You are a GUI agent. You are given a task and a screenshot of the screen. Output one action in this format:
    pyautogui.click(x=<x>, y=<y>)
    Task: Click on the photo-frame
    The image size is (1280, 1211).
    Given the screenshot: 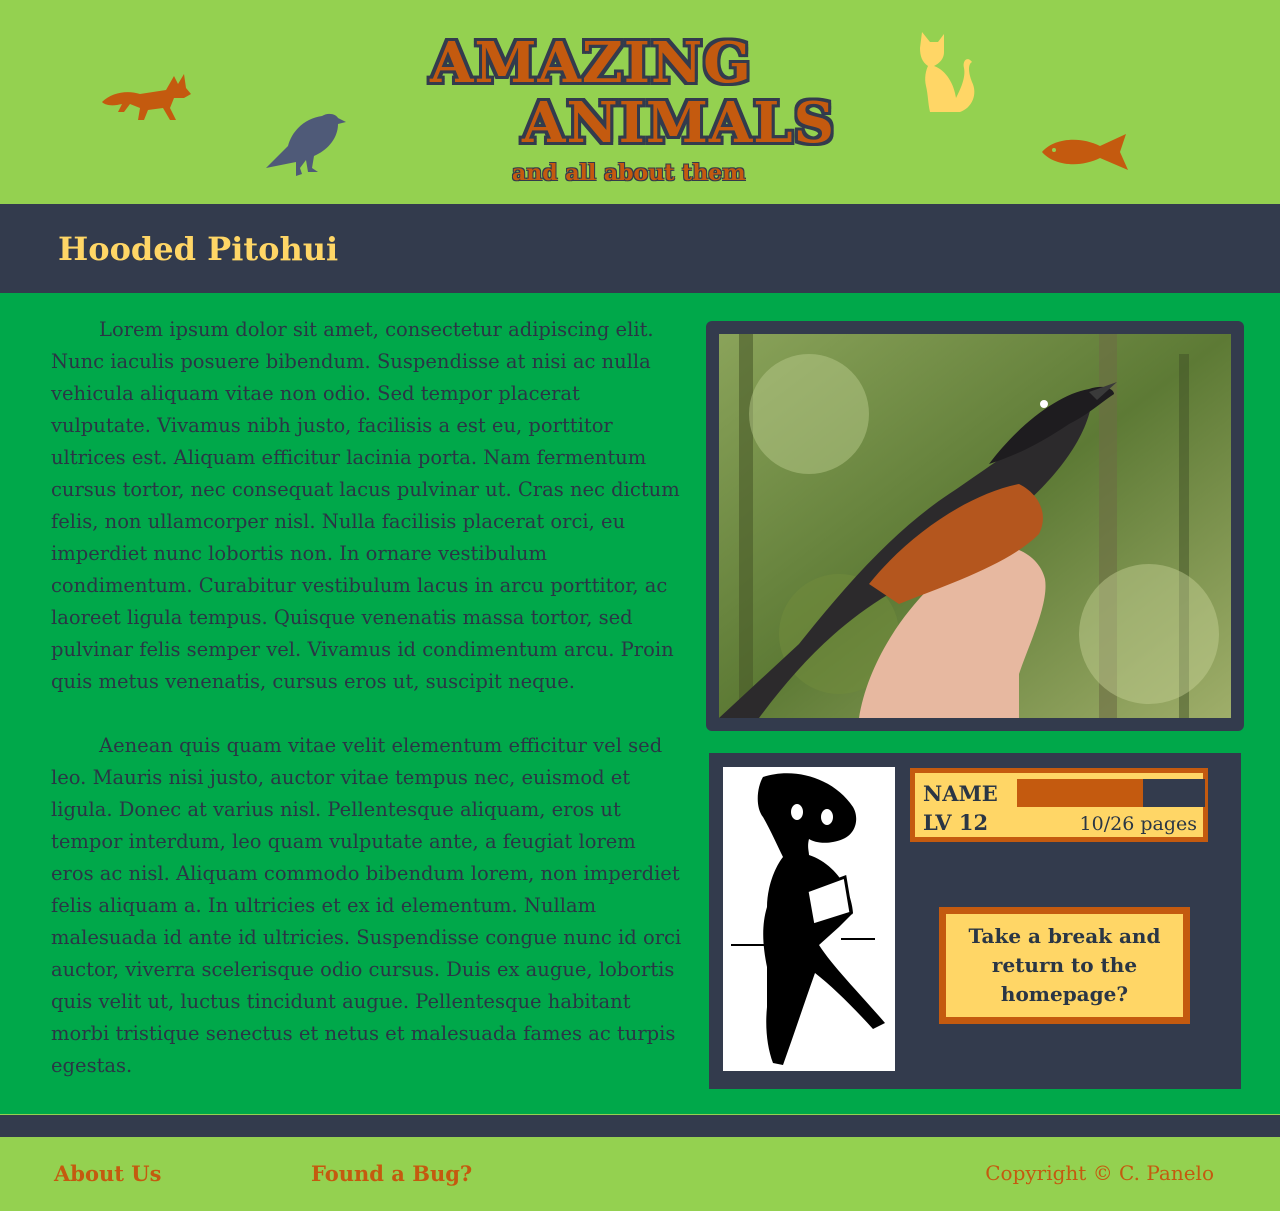 What is the action you would take?
    pyautogui.click(x=975, y=526)
    